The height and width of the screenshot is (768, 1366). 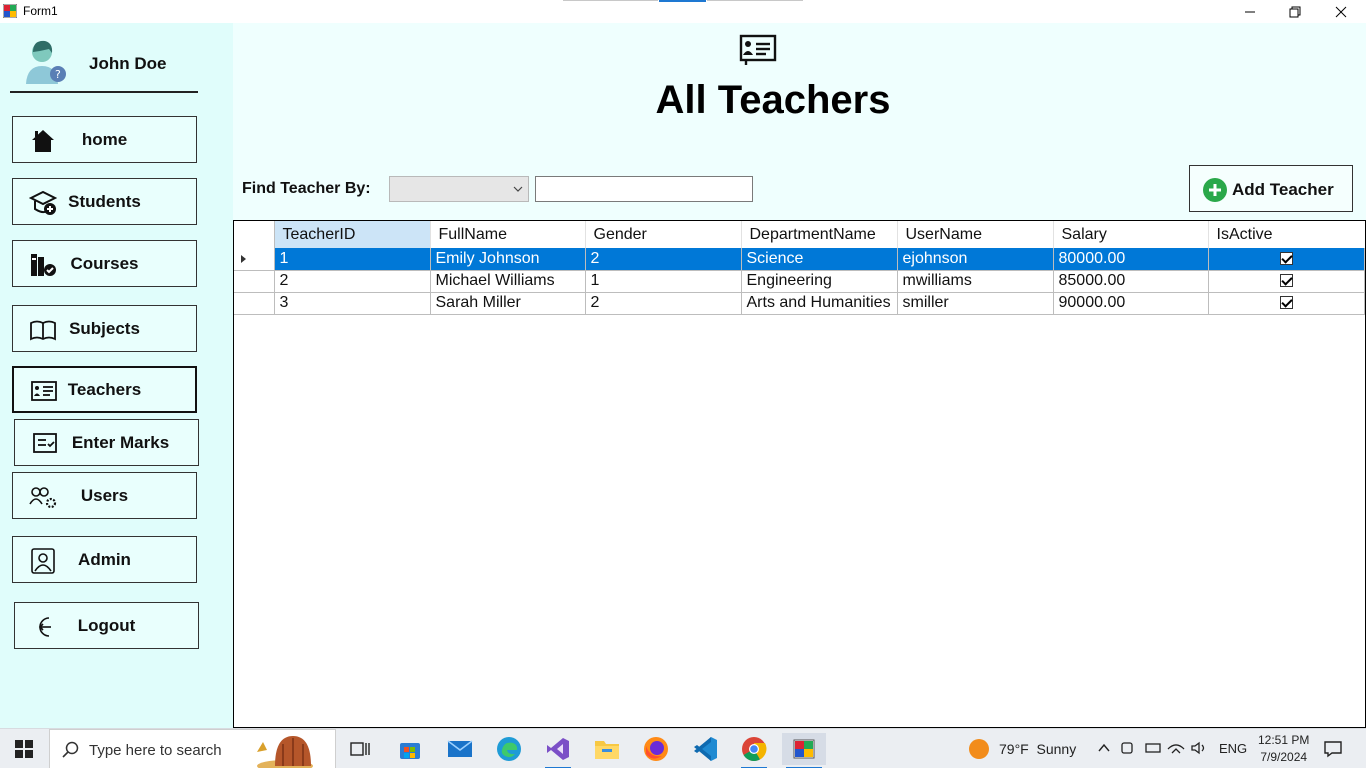 I want to click on find-teacher-label: Find Teacher By:, so click(x=306, y=188).